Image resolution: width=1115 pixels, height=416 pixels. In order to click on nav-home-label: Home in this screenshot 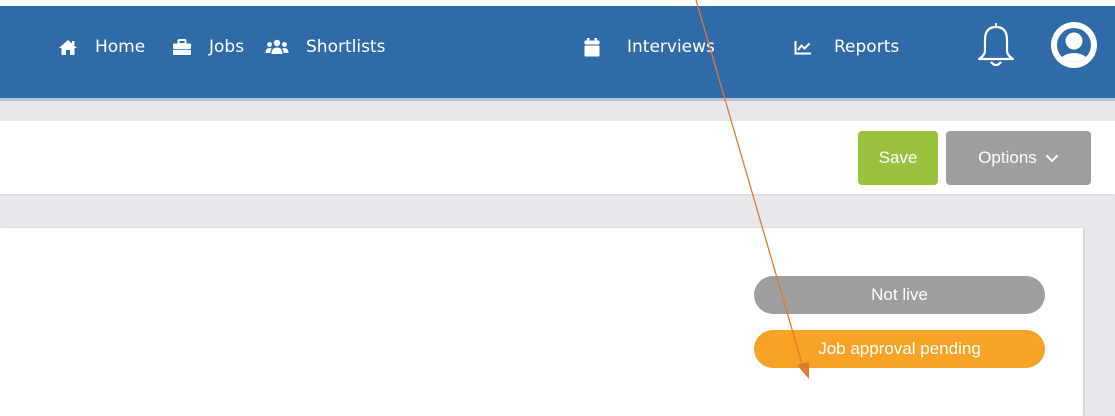, I will do `click(120, 47)`.